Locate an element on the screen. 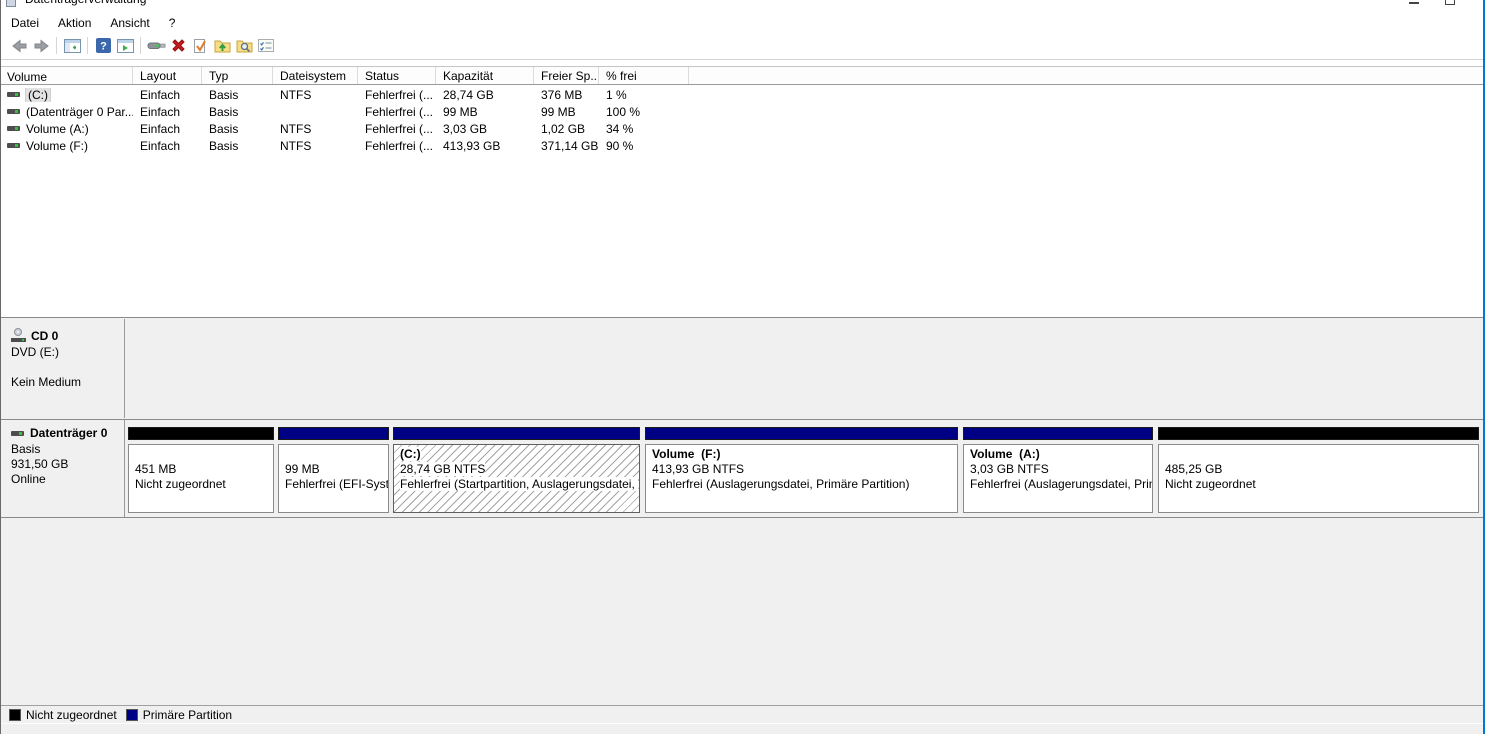 This screenshot has height=734, width=1485. volume-name: Volume (F:) is located at coordinates (57, 145).